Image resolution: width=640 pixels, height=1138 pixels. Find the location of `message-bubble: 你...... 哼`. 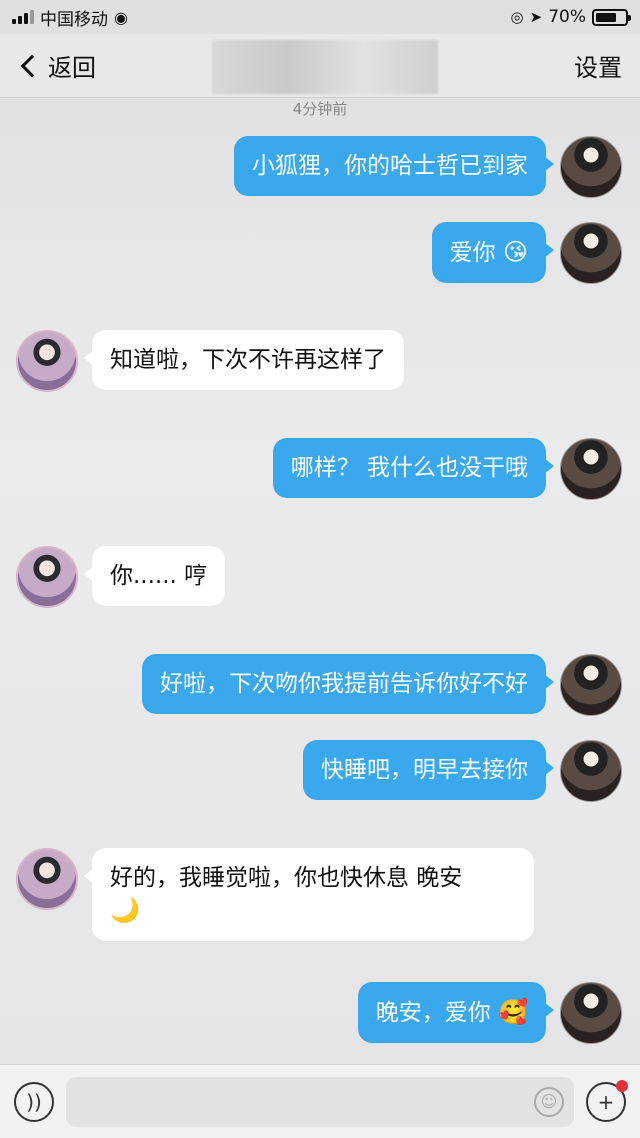

message-bubble: 你...... 哼 is located at coordinates (154, 576).